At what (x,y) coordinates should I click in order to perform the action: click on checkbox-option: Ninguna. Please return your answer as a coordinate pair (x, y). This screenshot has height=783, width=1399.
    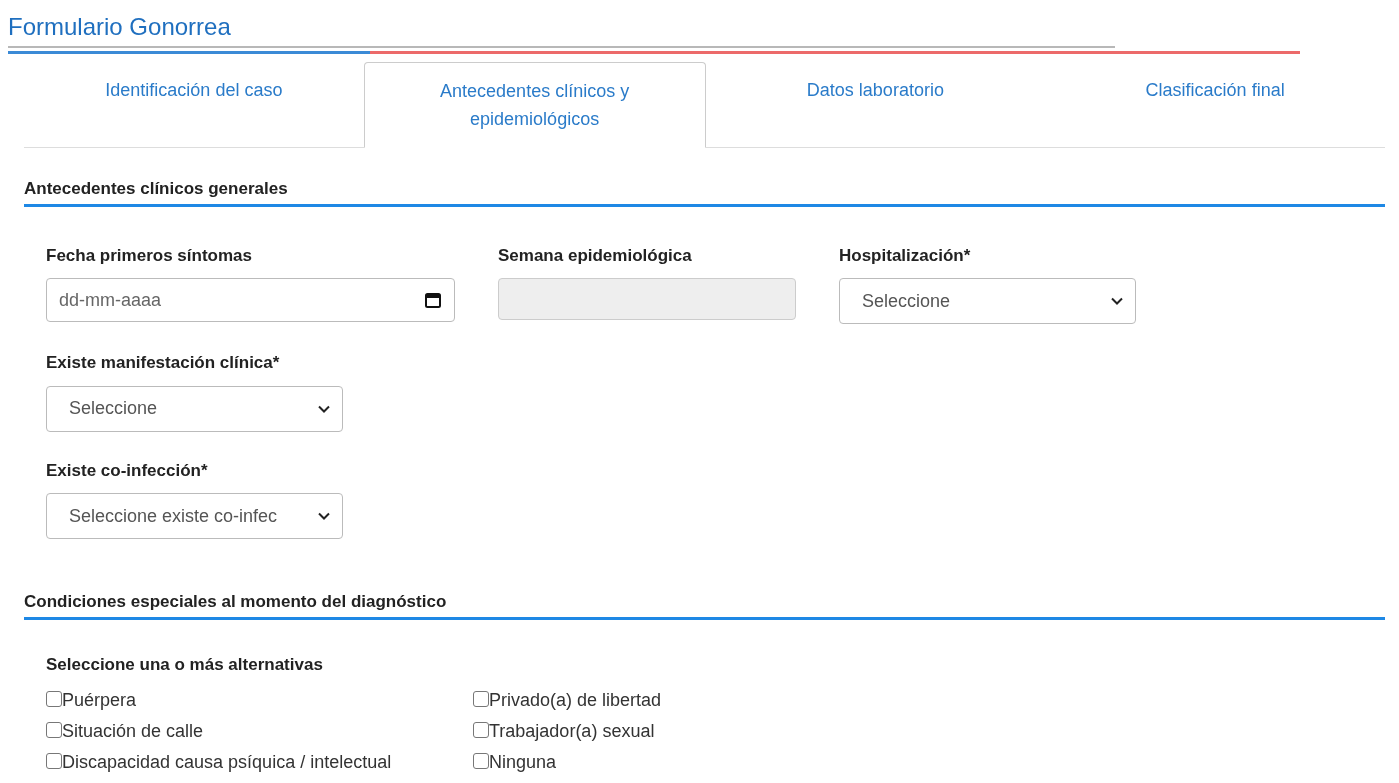
    Looking at the image, I should click on (609, 762).